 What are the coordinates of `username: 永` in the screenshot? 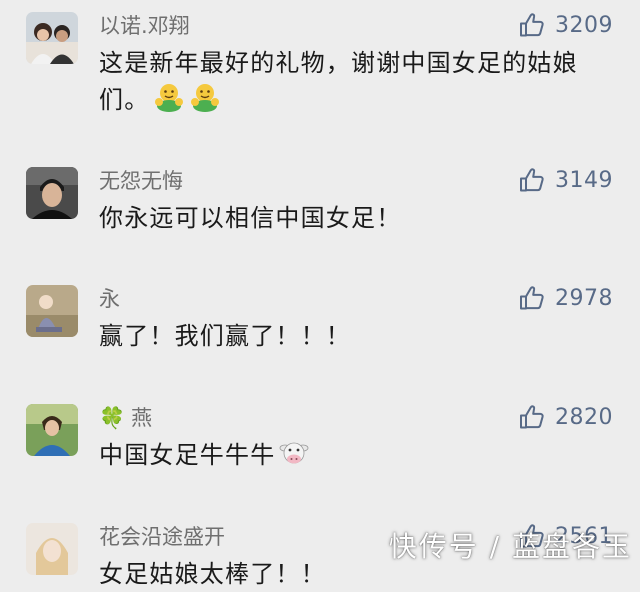 It's located at (109, 299).